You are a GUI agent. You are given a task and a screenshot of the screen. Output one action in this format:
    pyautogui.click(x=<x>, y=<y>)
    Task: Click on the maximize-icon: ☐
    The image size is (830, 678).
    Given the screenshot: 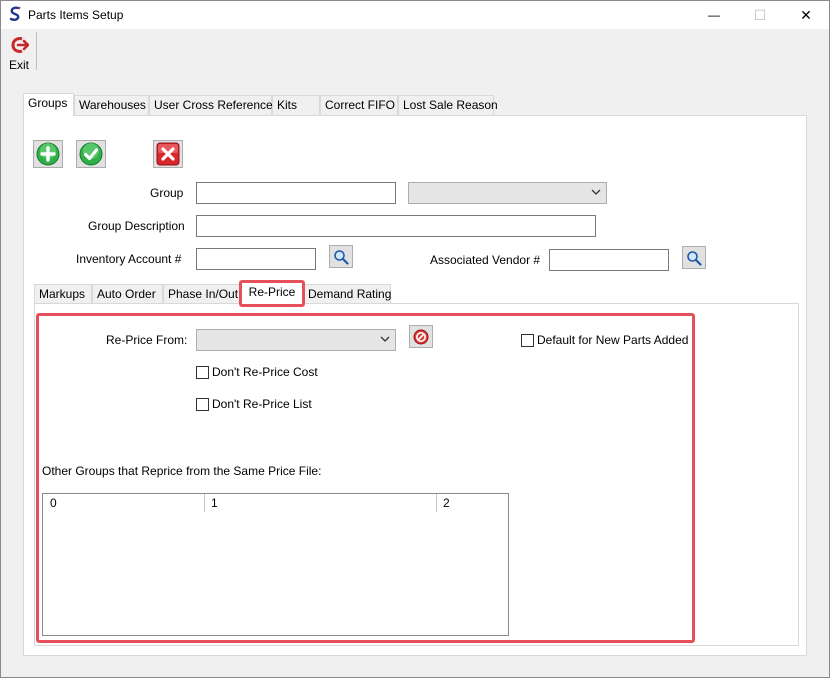 What is the action you would take?
    pyautogui.click(x=760, y=14)
    